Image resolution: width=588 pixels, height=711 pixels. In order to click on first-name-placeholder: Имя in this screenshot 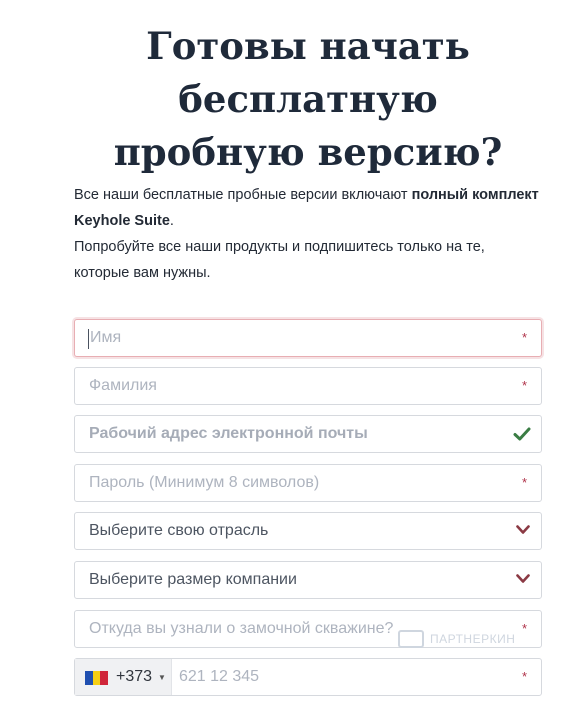, I will do `click(106, 337)`.